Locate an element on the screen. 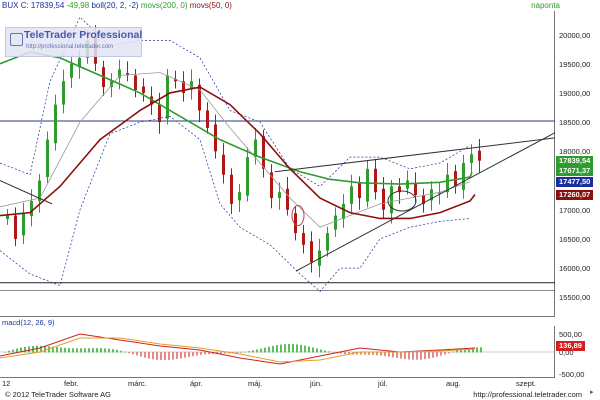 The image size is (600, 400). time-tick-label: 12 is located at coordinates (6, 383).